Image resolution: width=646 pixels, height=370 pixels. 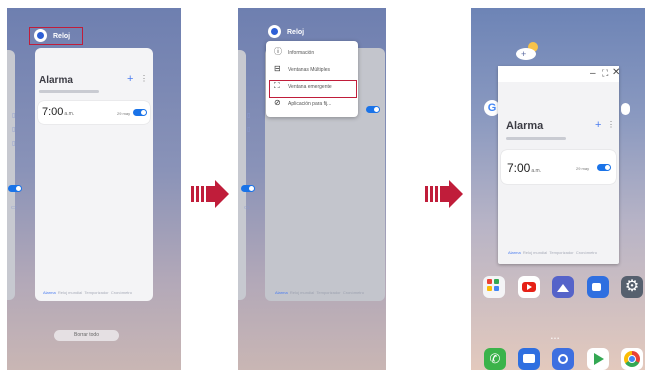 I want to click on close-icon: ✕, so click(x=616, y=72).